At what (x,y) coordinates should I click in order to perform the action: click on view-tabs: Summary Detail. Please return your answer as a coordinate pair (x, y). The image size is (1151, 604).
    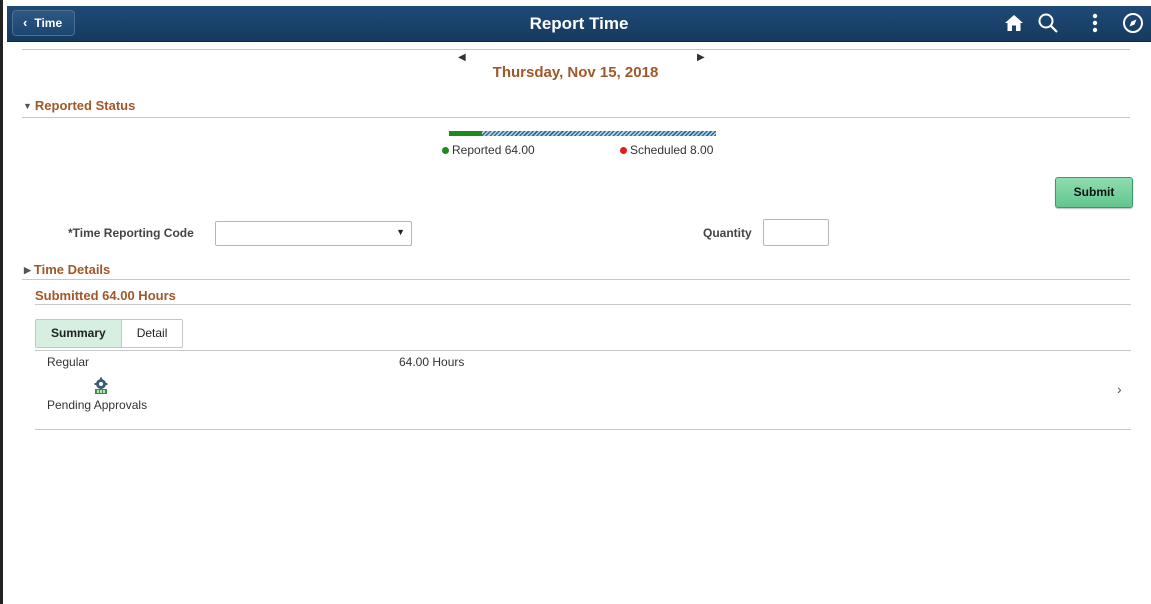
    Looking at the image, I should click on (109, 333).